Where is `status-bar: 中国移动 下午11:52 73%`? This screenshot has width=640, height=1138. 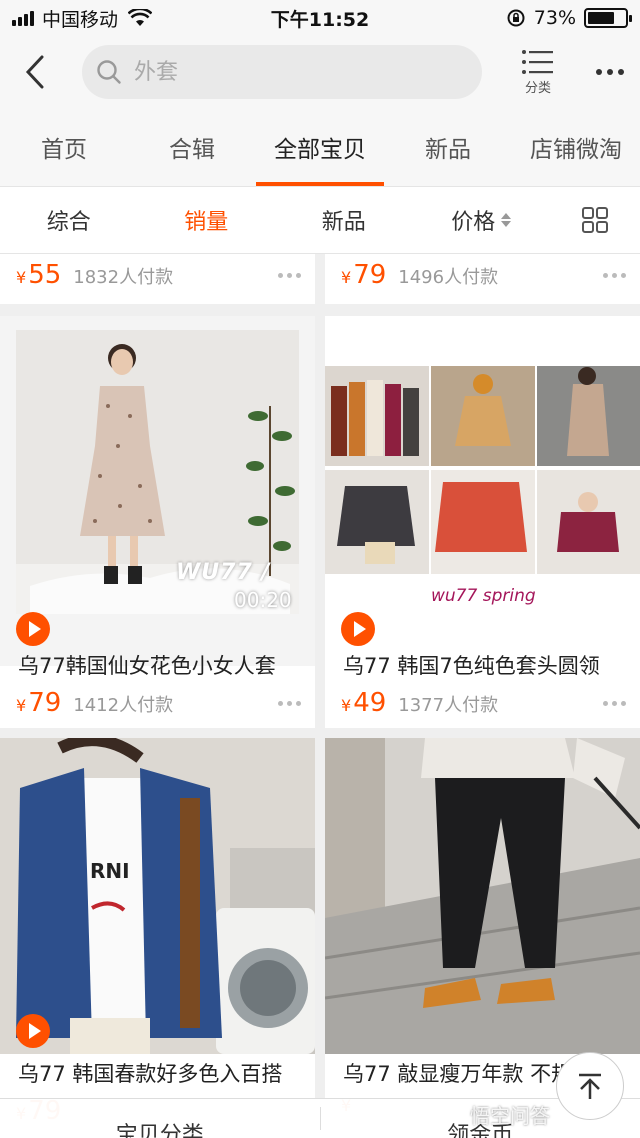 status-bar: 中国移动 下午11:52 73% is located at coordinates (320, 18).